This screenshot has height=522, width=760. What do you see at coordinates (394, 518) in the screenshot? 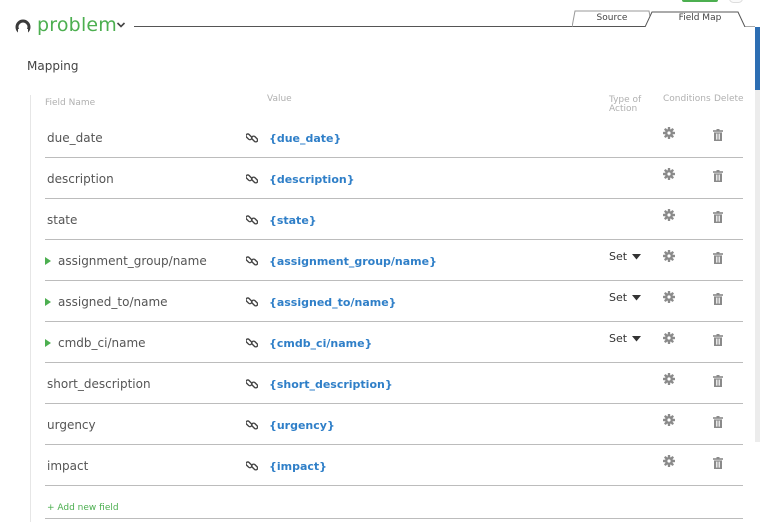
I see `table-bottom-divider` at bounding box center [394, 518].